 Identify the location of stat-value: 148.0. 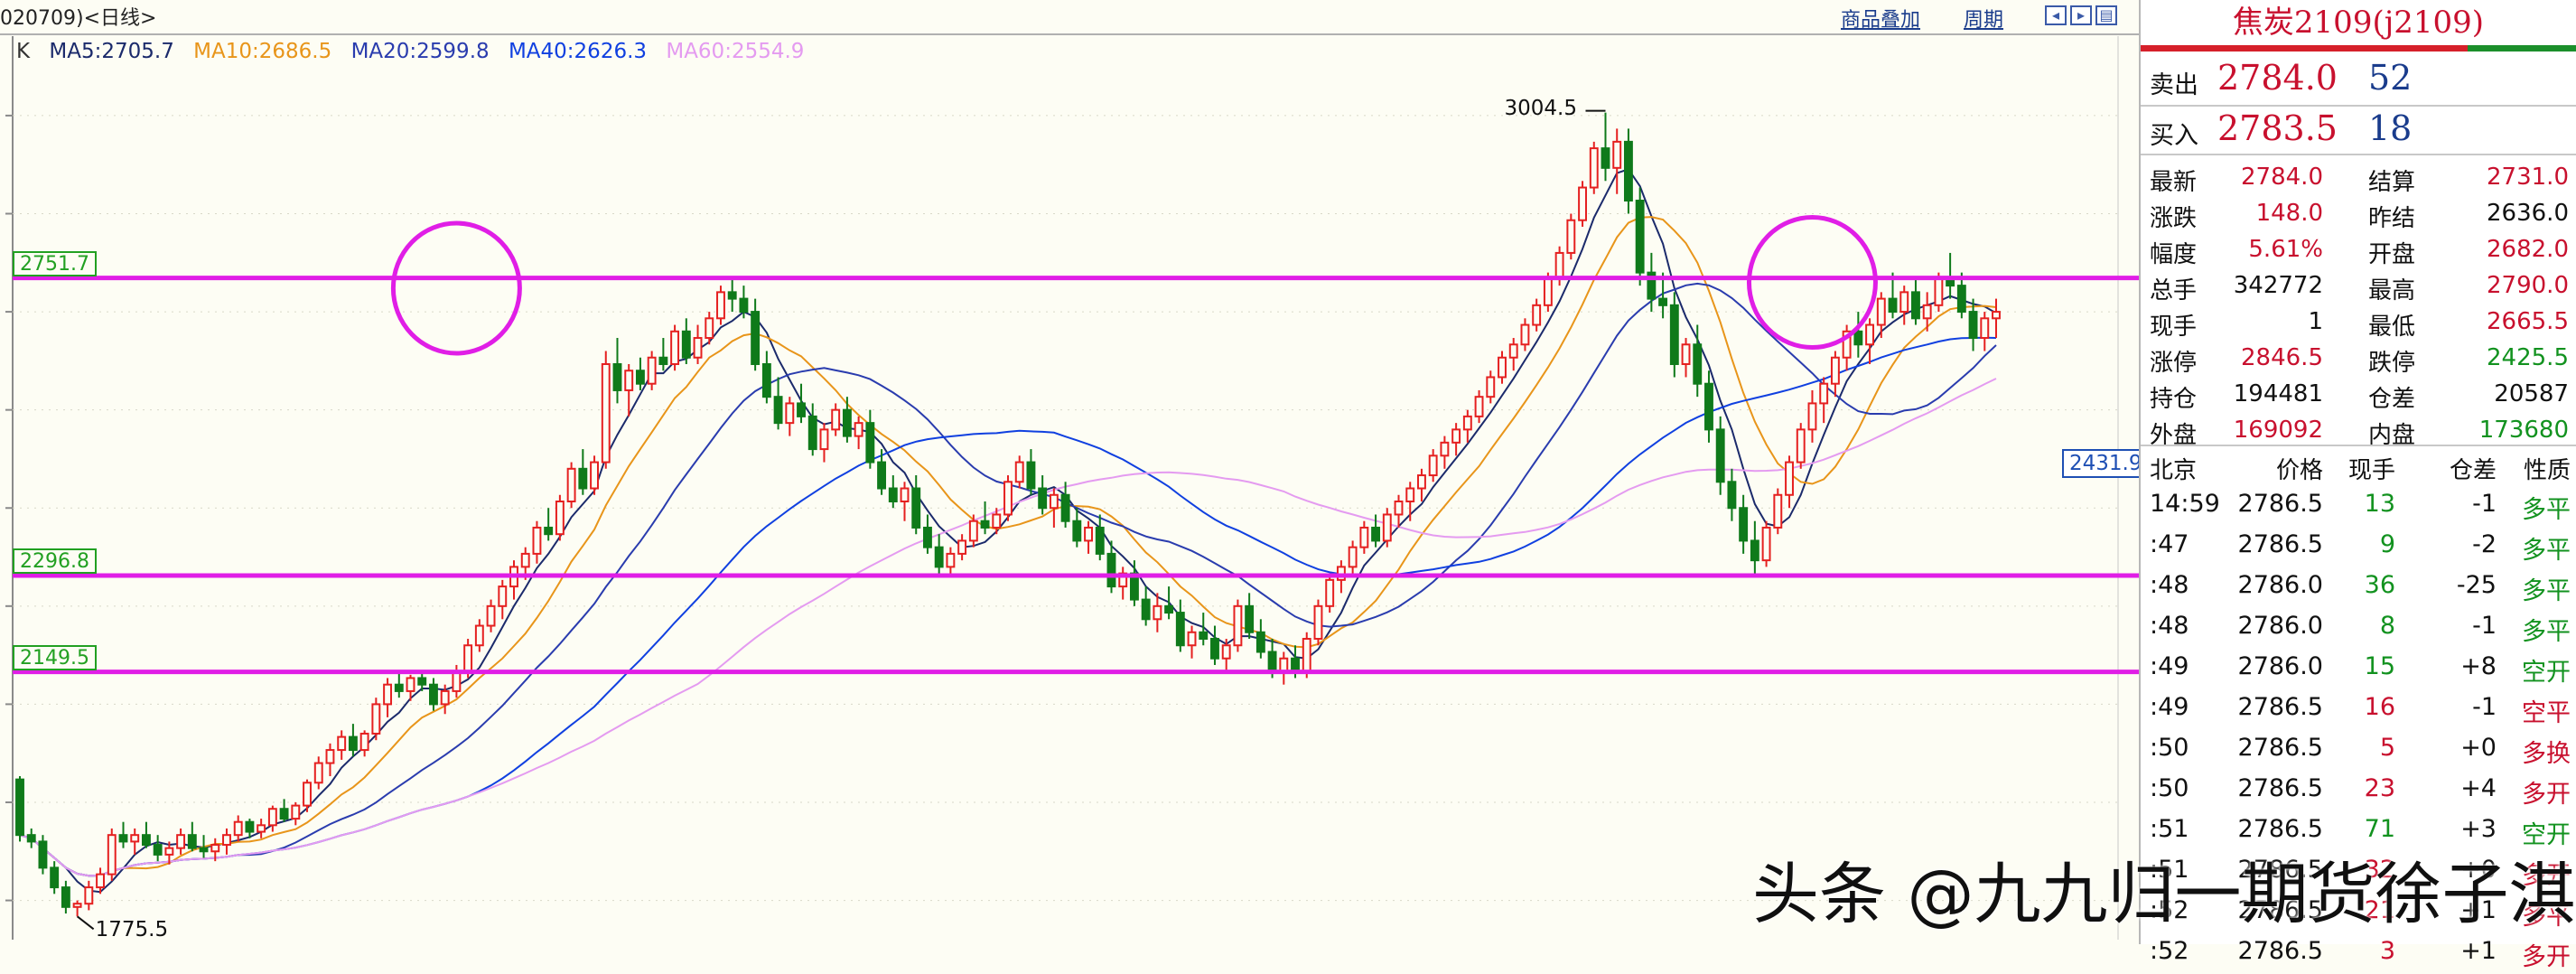
(2289, 213).